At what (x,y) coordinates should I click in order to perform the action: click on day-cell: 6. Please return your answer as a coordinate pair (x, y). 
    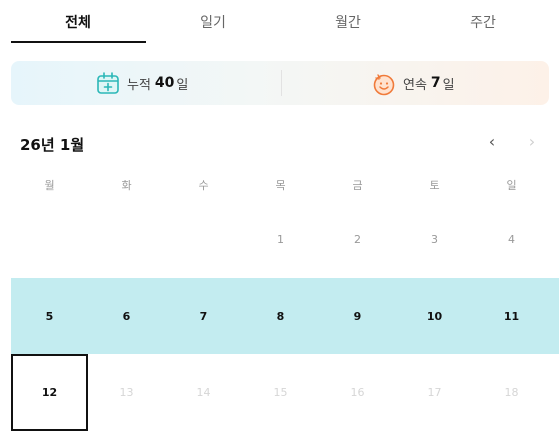
    Looking at the image, I should click on (126, 316).